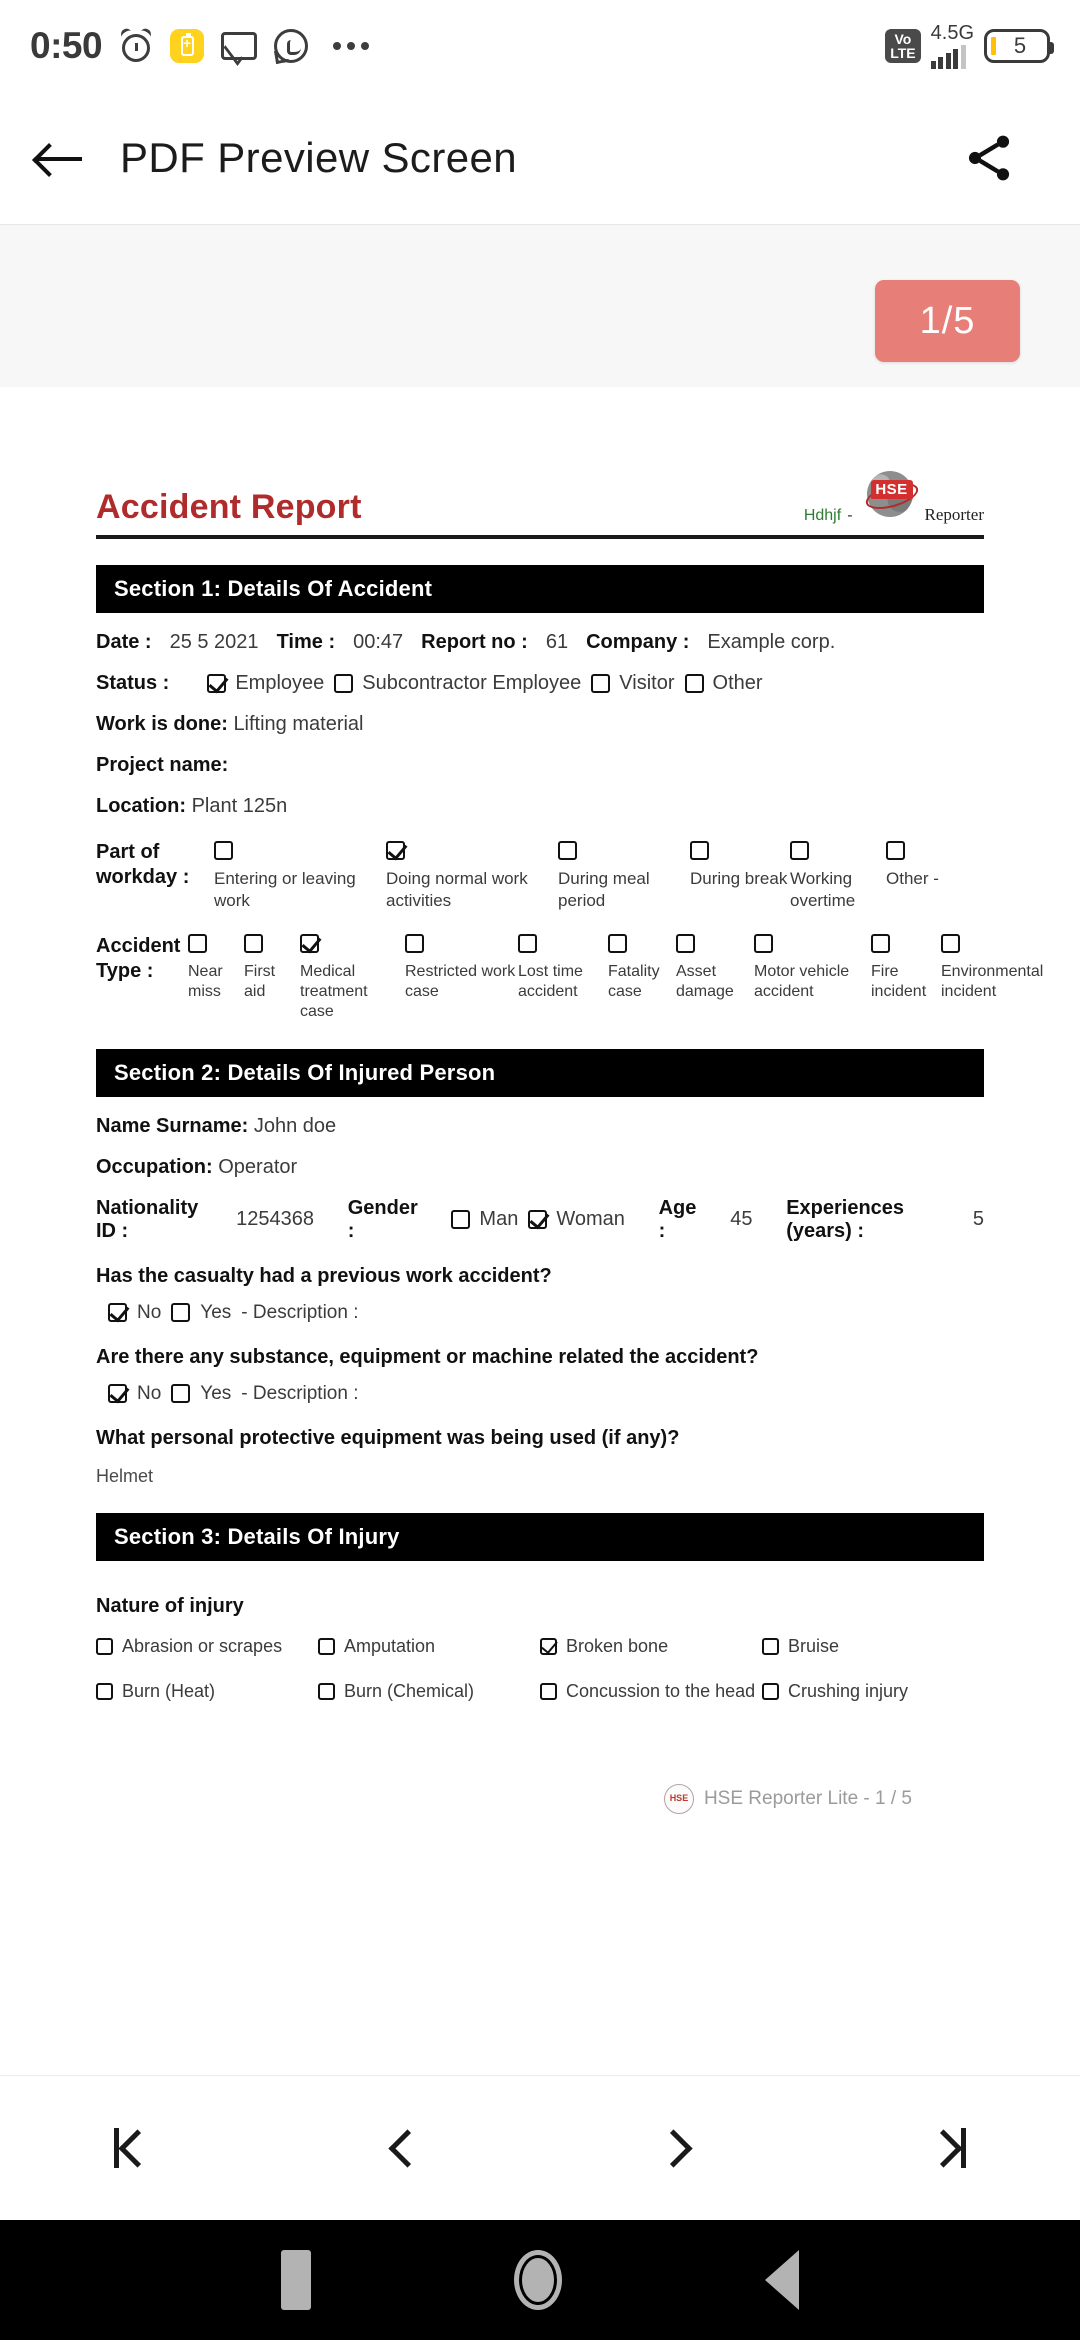 Image resolution: width=1080 pixels, height=2340 pixels. I want to click on checkbox-broken-bone, so click(548, 1646).